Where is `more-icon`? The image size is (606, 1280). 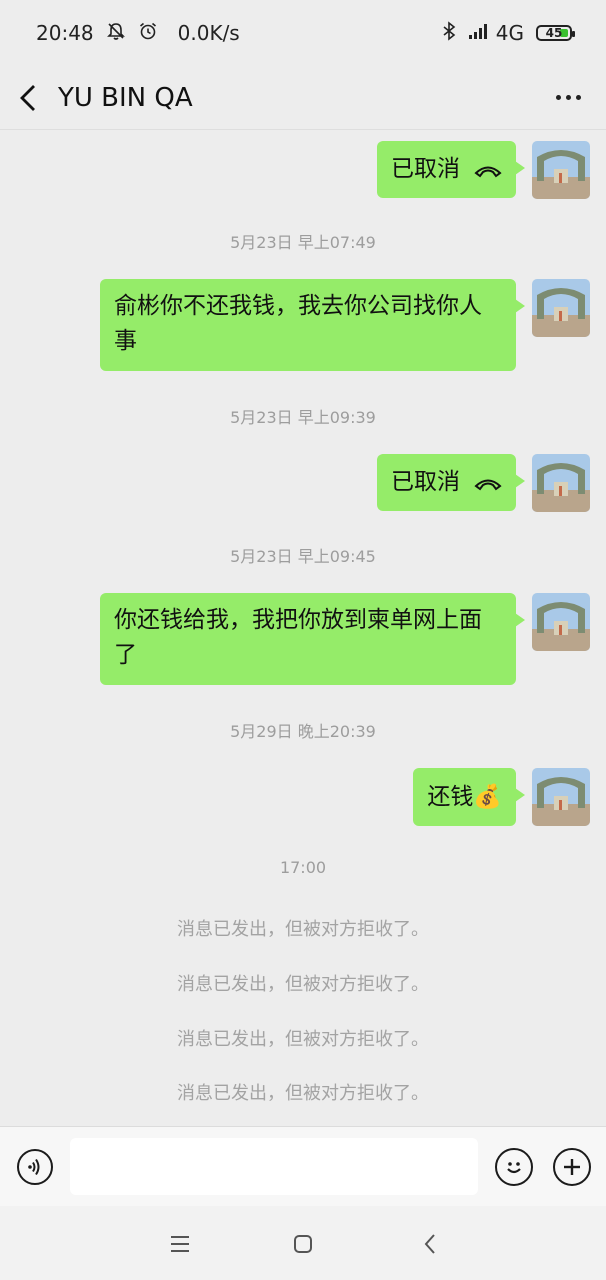
more-icon is located at coordinates (568, 98).